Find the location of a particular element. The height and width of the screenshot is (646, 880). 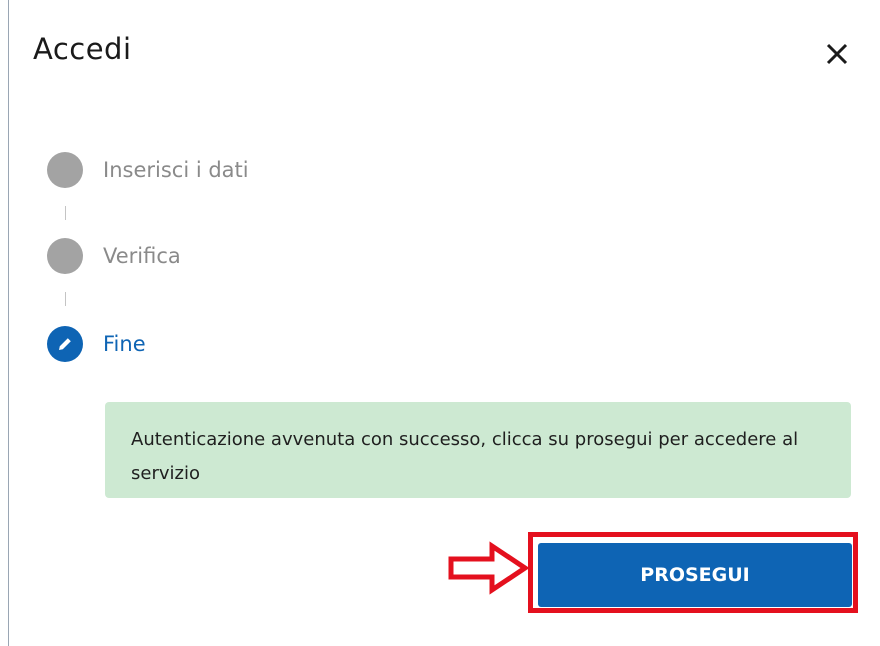

step-inserisci-dati: Inserisci i dati is located at coordinates (148, 170).